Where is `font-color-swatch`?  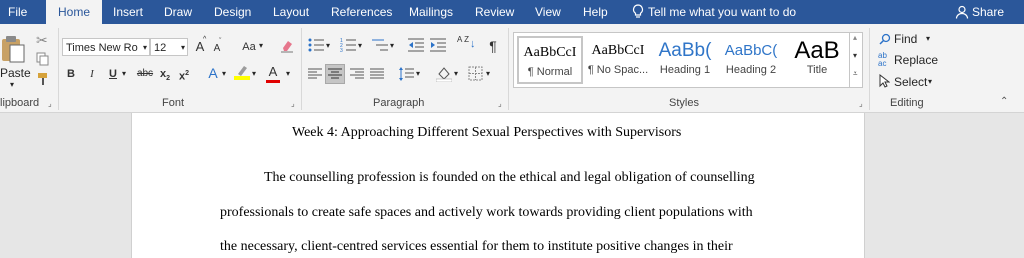
font-color-swatch is located at coordinates (273, 81).